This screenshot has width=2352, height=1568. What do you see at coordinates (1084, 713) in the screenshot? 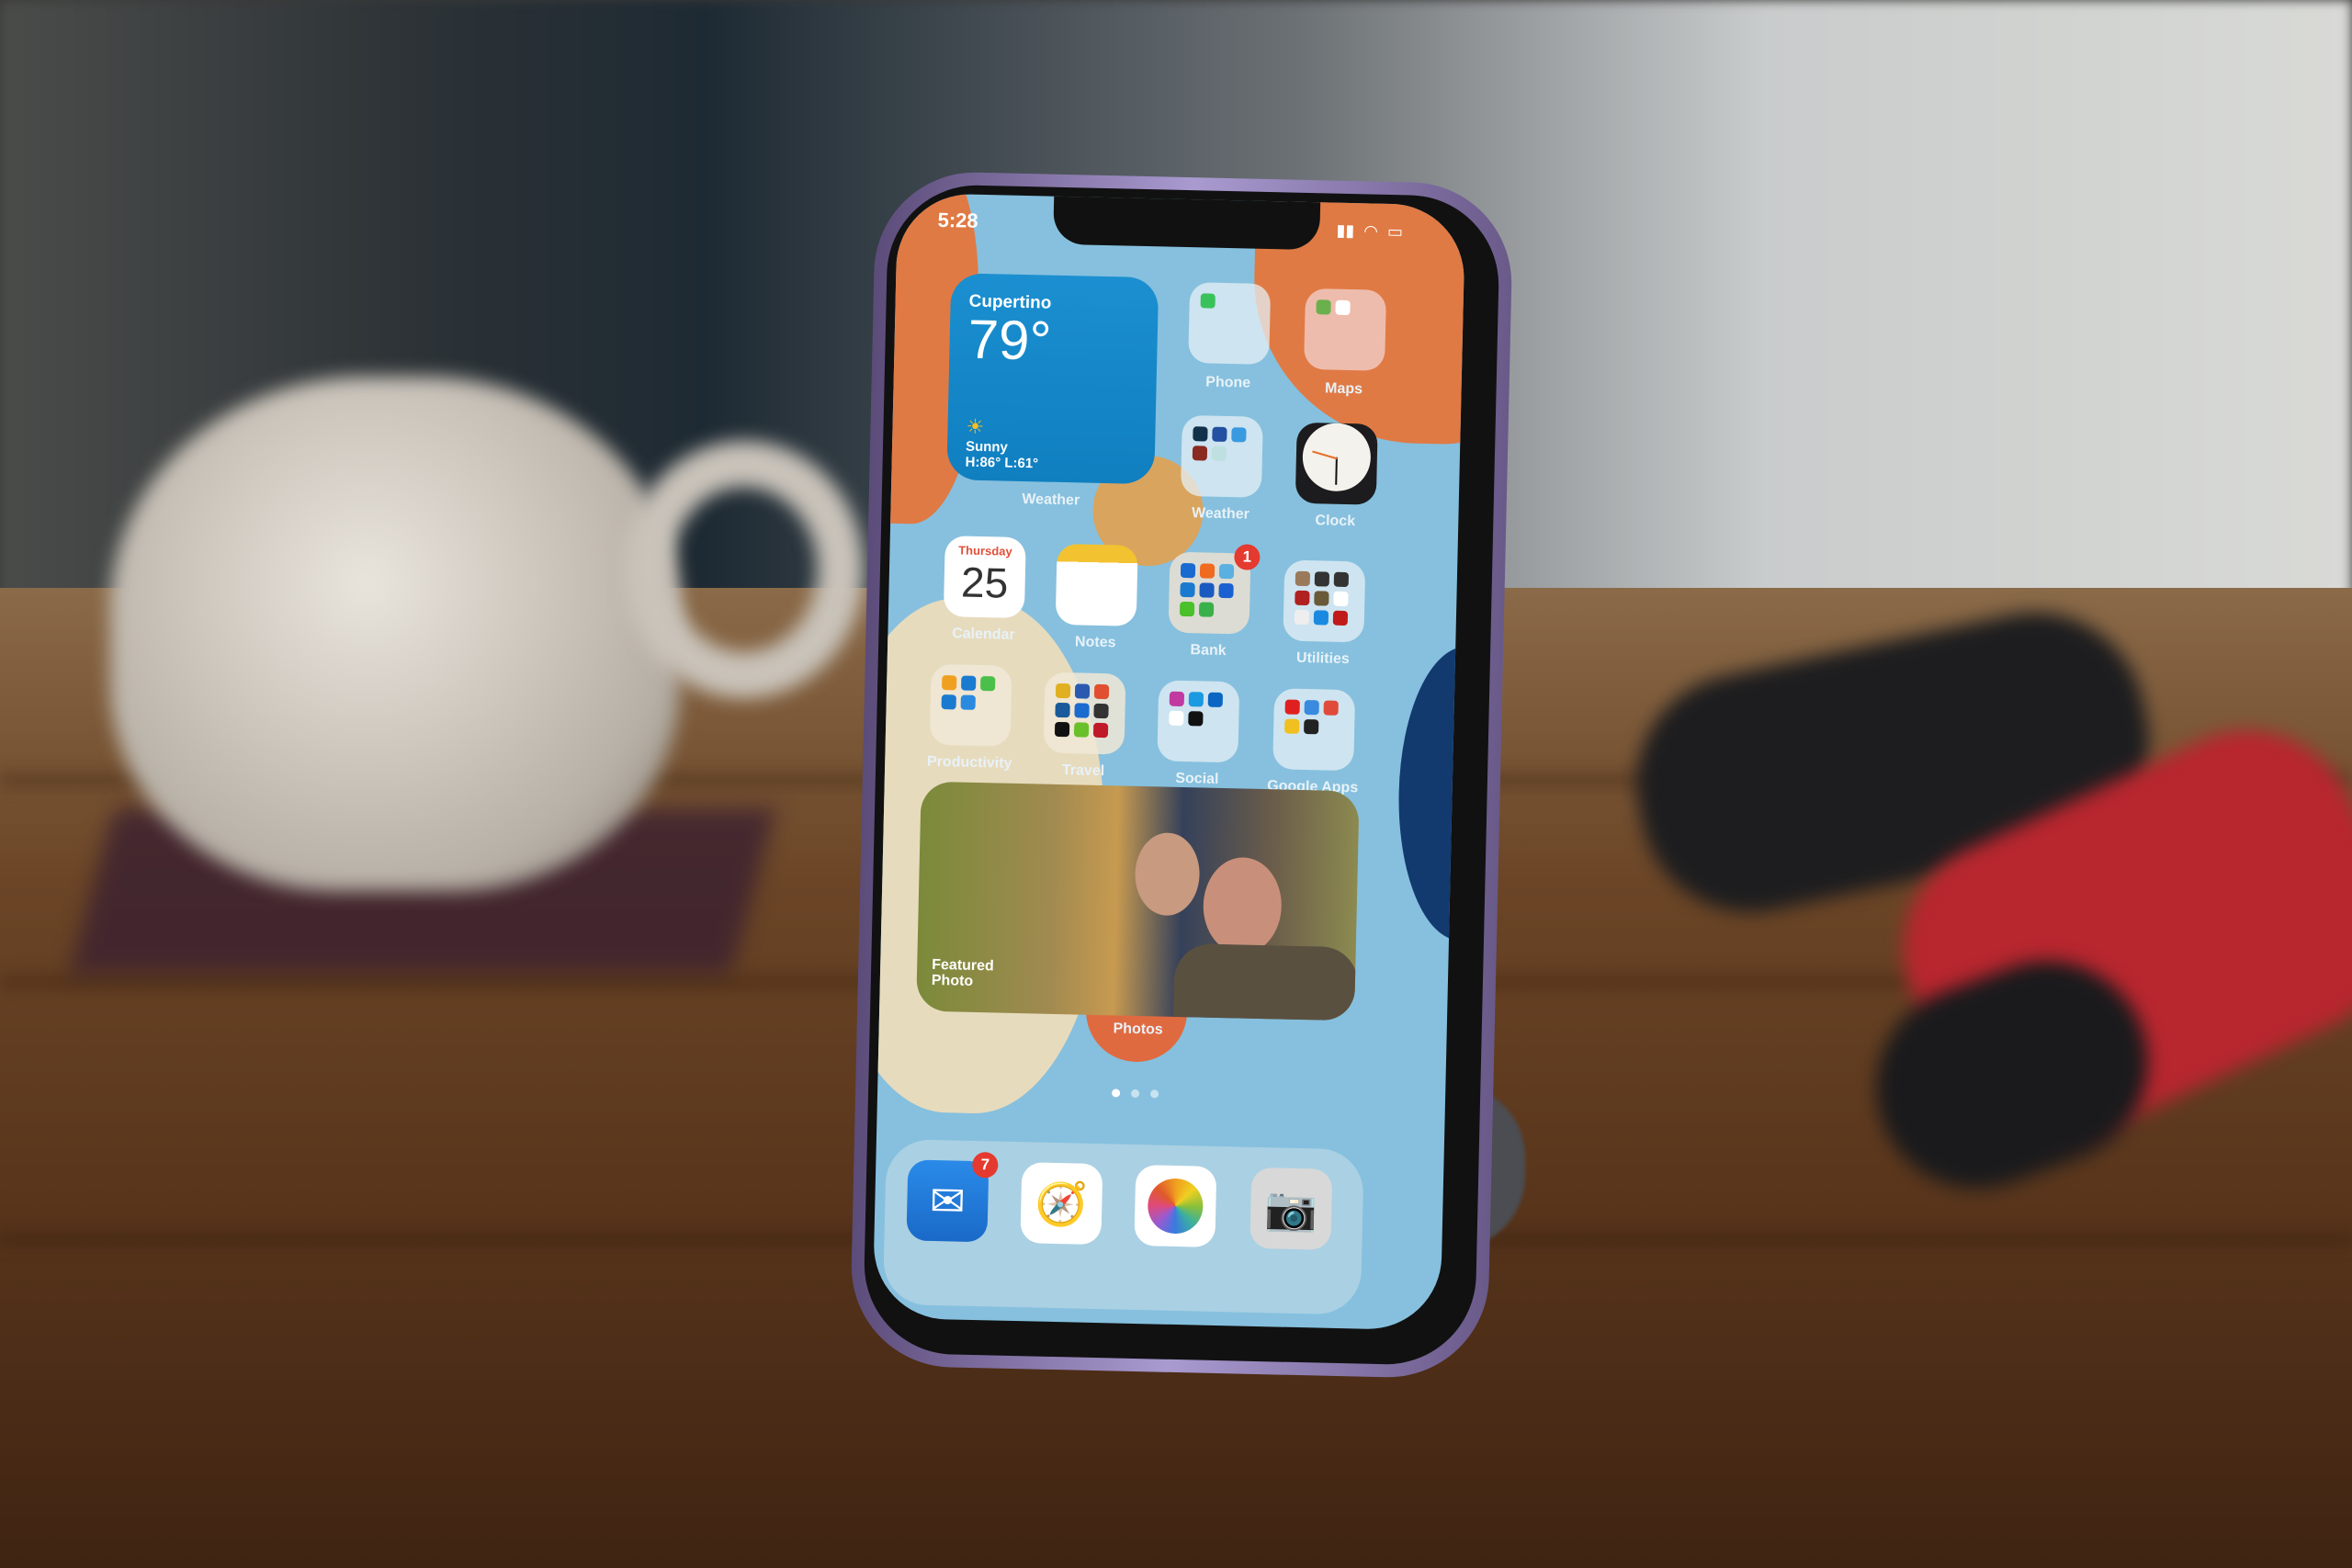
I see `folder-travel` at bounding box center [1084, 713].